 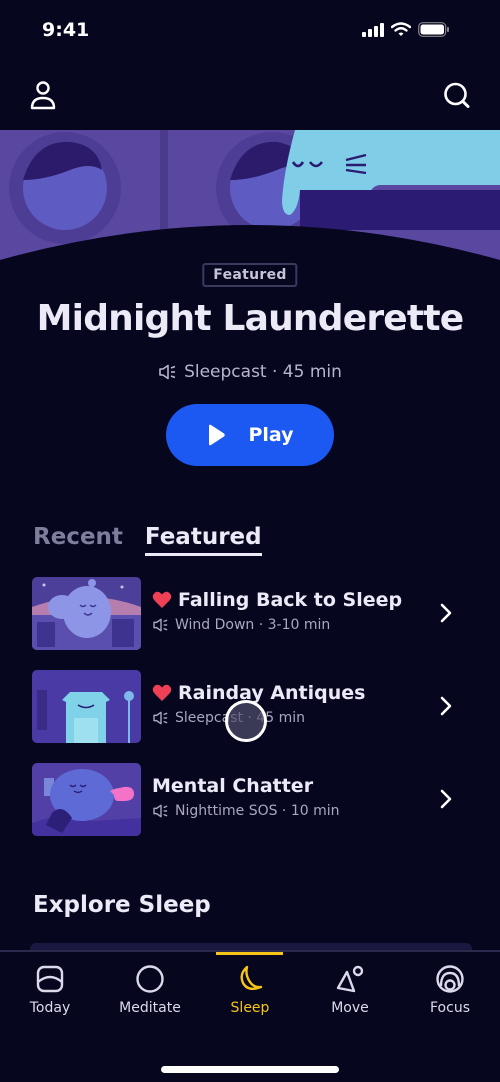 I want to click on status-time: 9:41, so click(x=66, y=30).